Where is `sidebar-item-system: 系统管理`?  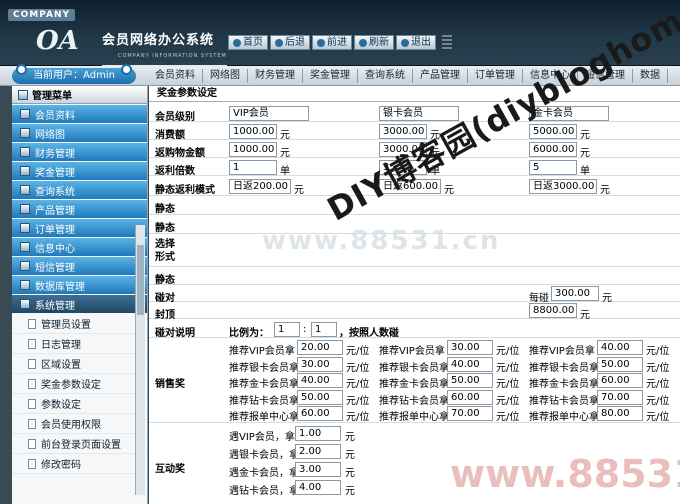 sidebar-item-system: 系统管理 is located at coordinates (79, 304).